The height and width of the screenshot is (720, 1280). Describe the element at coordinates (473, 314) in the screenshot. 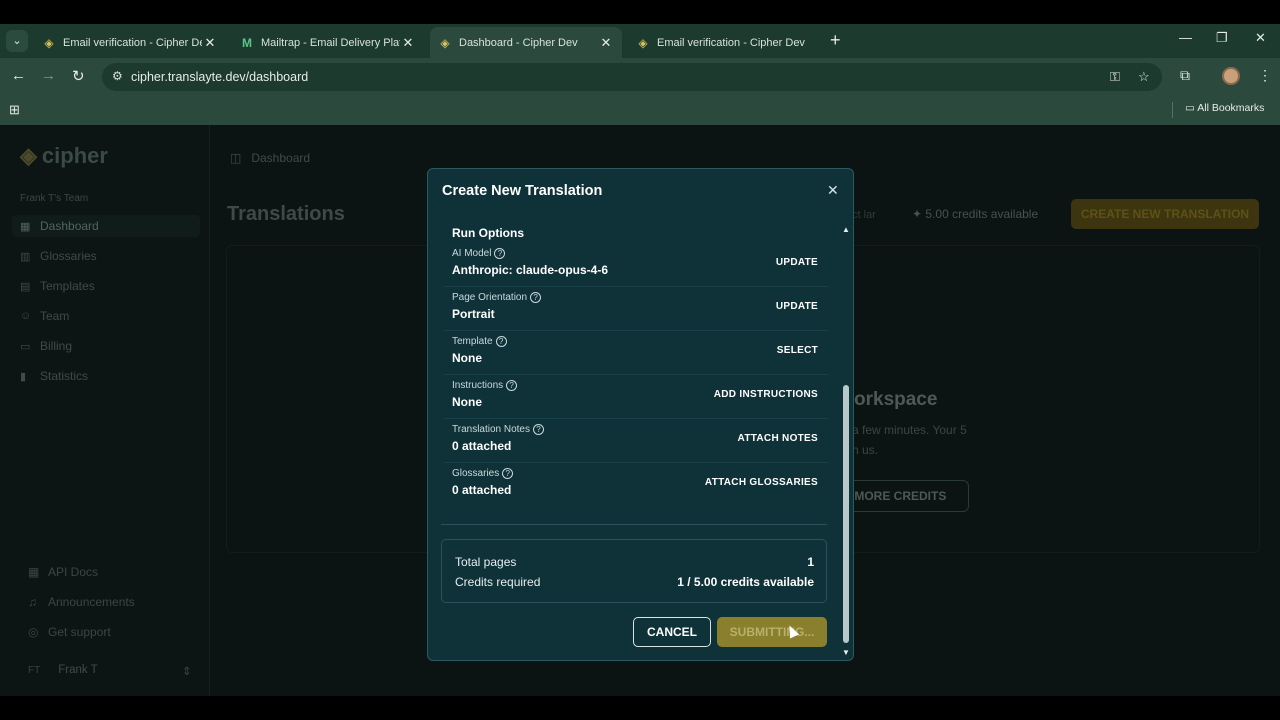

I see `option-value: Portrait` at that location.